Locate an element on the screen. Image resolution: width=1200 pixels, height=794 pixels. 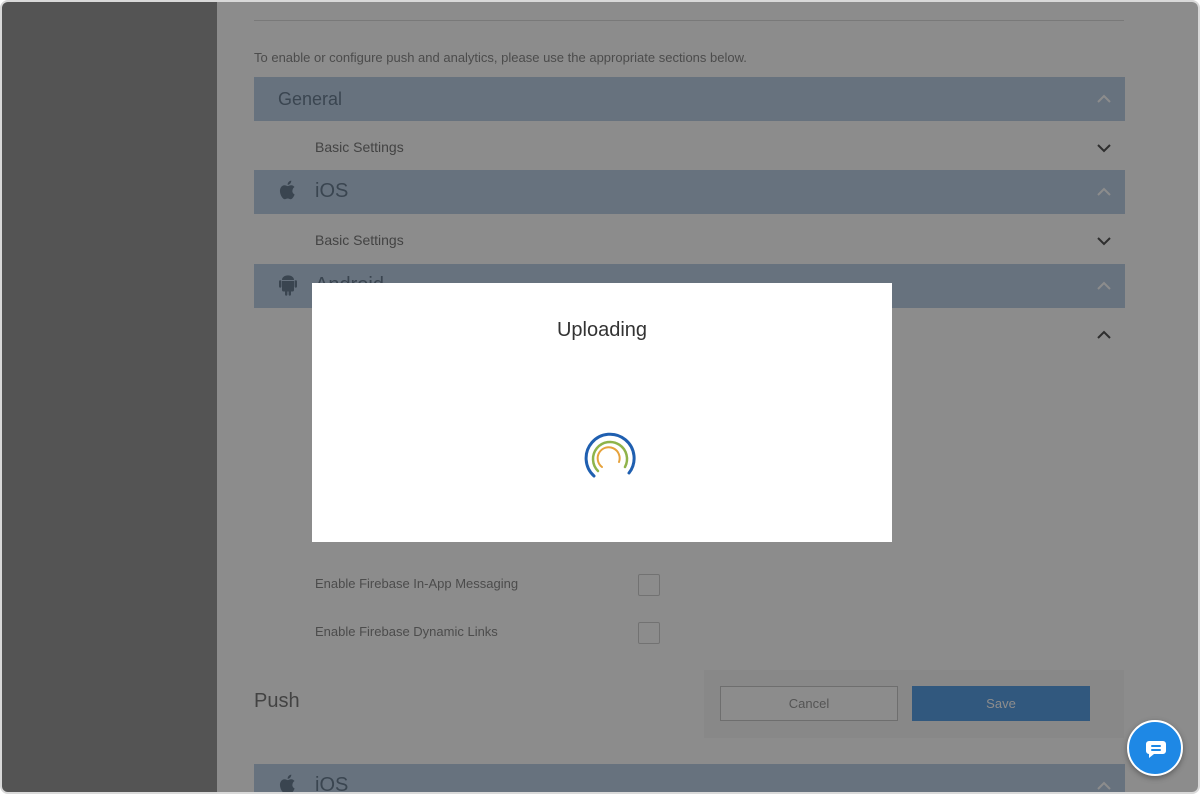
chat-launcher-button is located at coordinates (1155, 748).